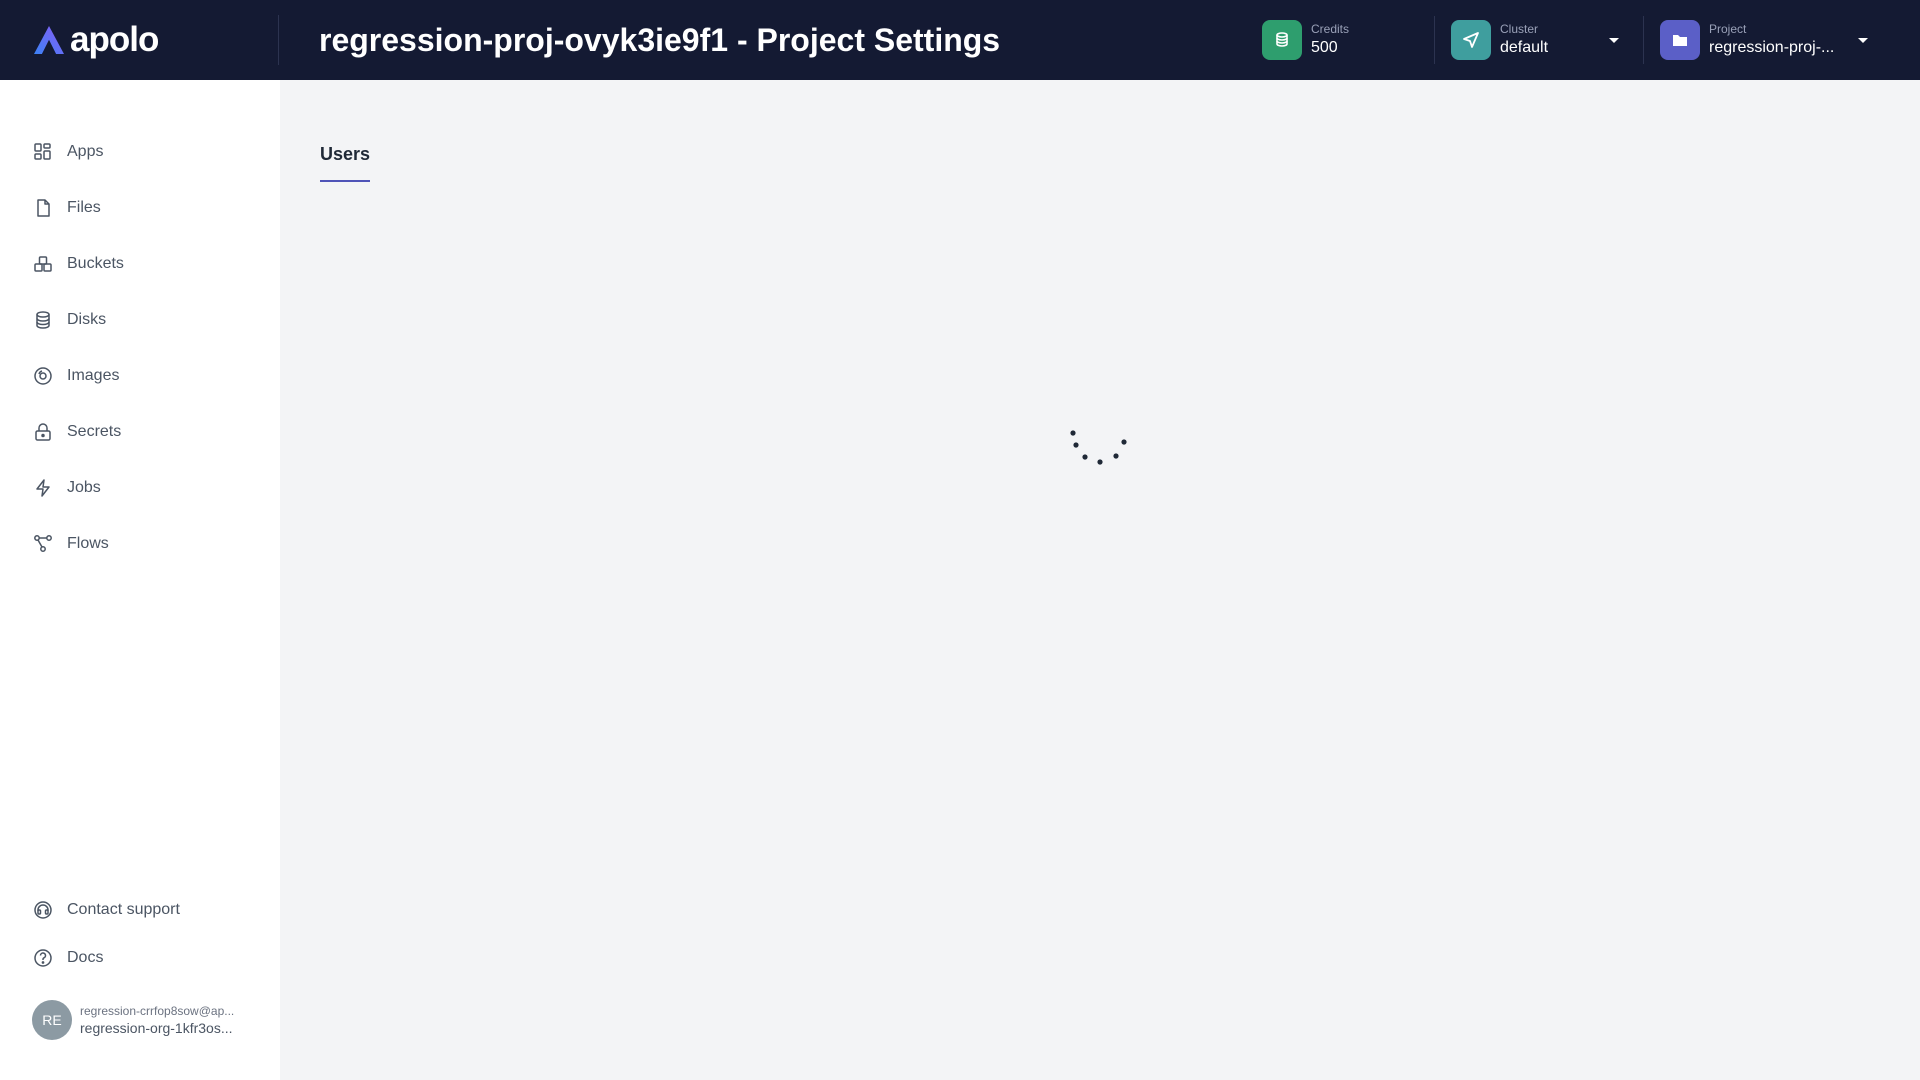 The image size is (1920, 1080). I want to click on docs-link: Docs, so click(142, 958).